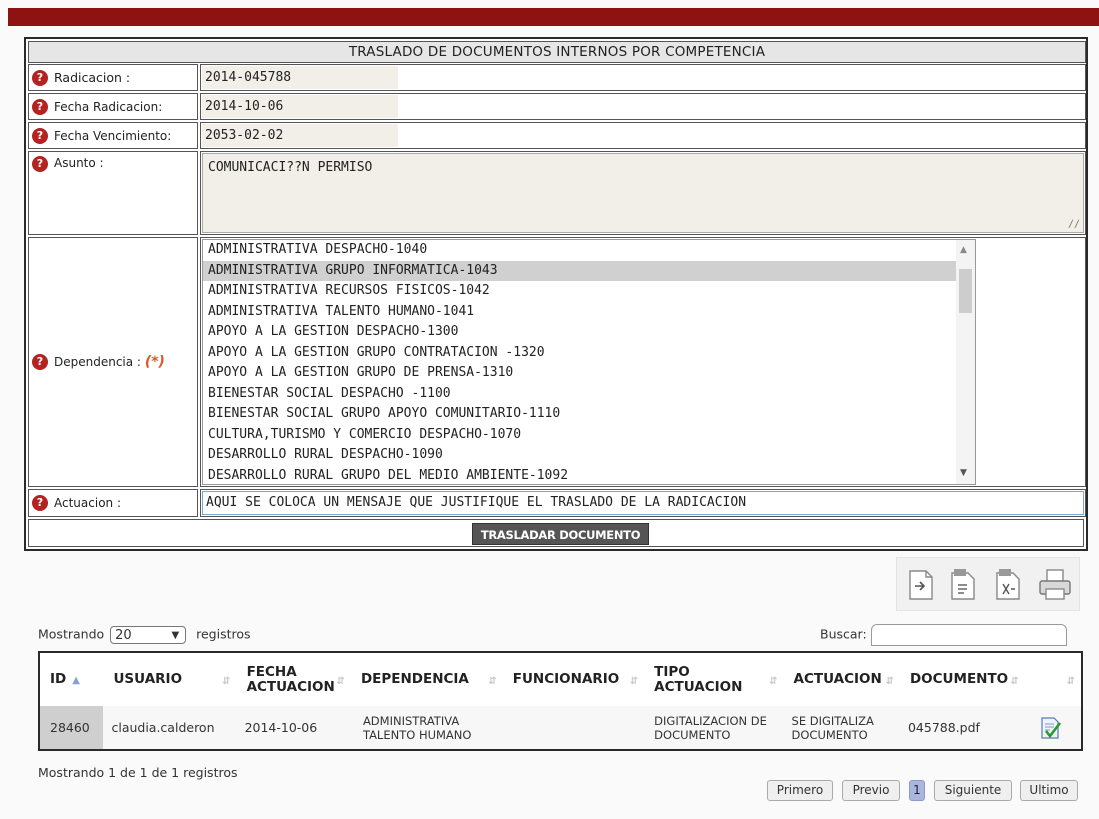  Describe the element at coordinates (589, 270) in the screenshot. I see `dependencia-option: ADMINISTRATIVA GRUPO INFORMATICA-1043` at that location.